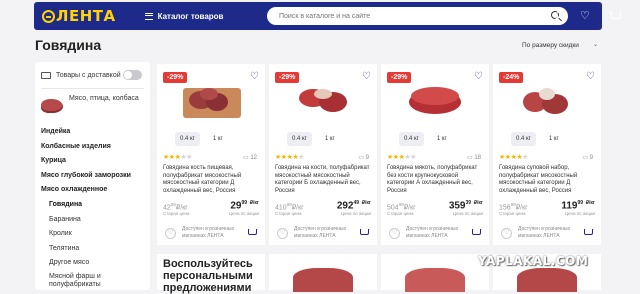 This screenshot has height=294, width=640. Describe the element at coordinates (92, 190) in the screenshot. I see `sidebar-item-chilled-meat: Мясо охлажденное` at that location.